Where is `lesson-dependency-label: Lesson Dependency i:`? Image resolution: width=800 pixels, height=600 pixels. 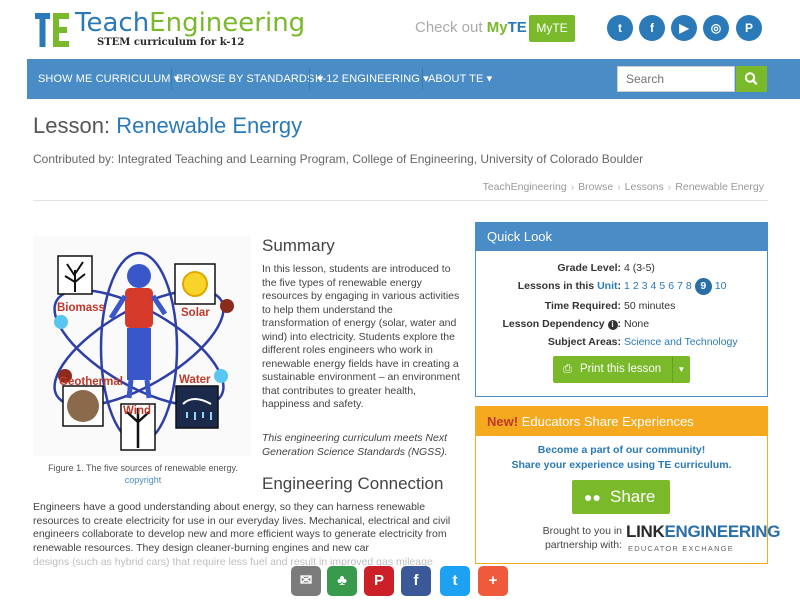 lesson-dependency-label: Lesson Dependency i: is located at coordinates (561, 324).